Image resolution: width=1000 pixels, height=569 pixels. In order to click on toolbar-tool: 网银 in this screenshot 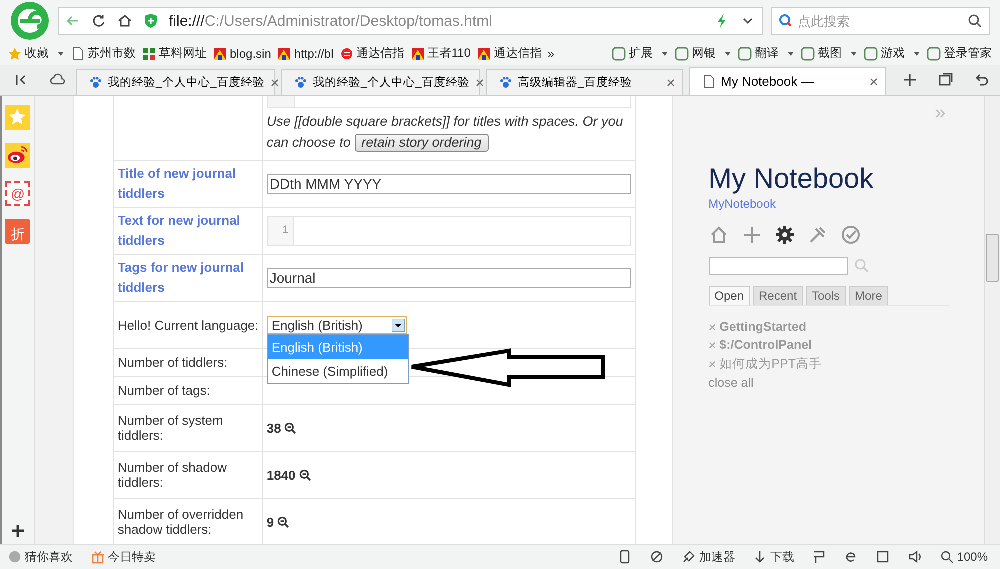, I will do `click(703, 53)`.